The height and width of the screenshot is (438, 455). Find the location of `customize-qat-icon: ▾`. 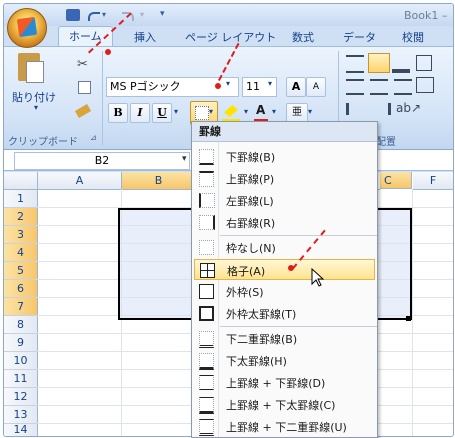

customize-qat-icon: ▾ is located at coordinates (162, 14).